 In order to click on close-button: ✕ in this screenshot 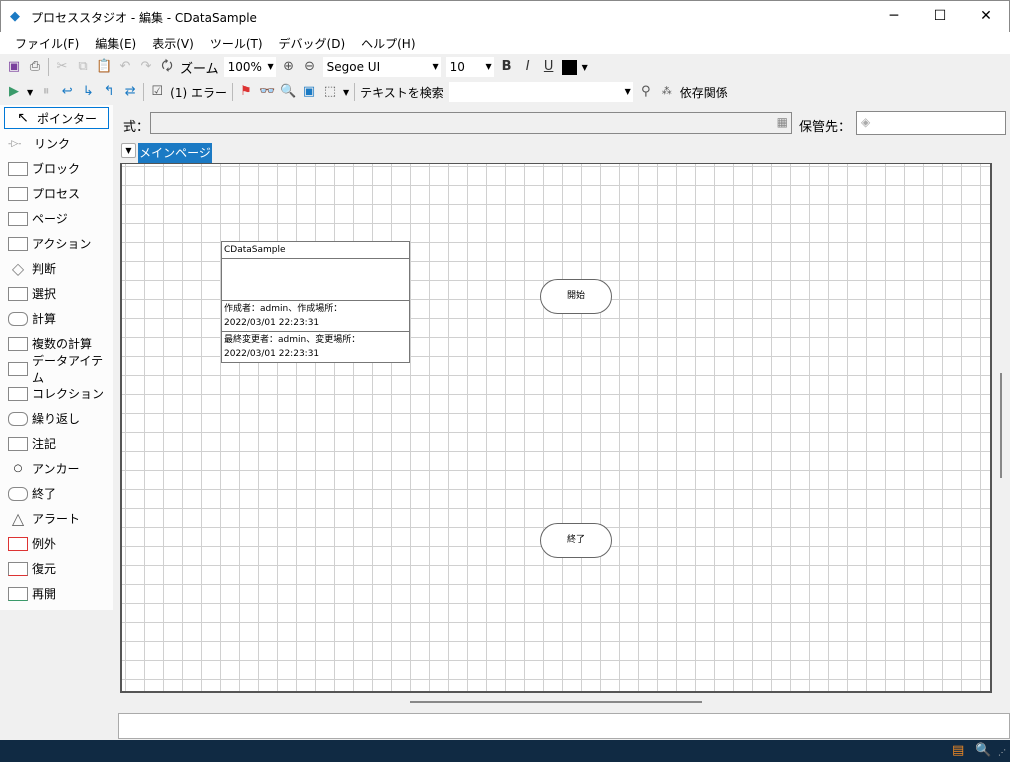, I will do `click(986, 16)`.